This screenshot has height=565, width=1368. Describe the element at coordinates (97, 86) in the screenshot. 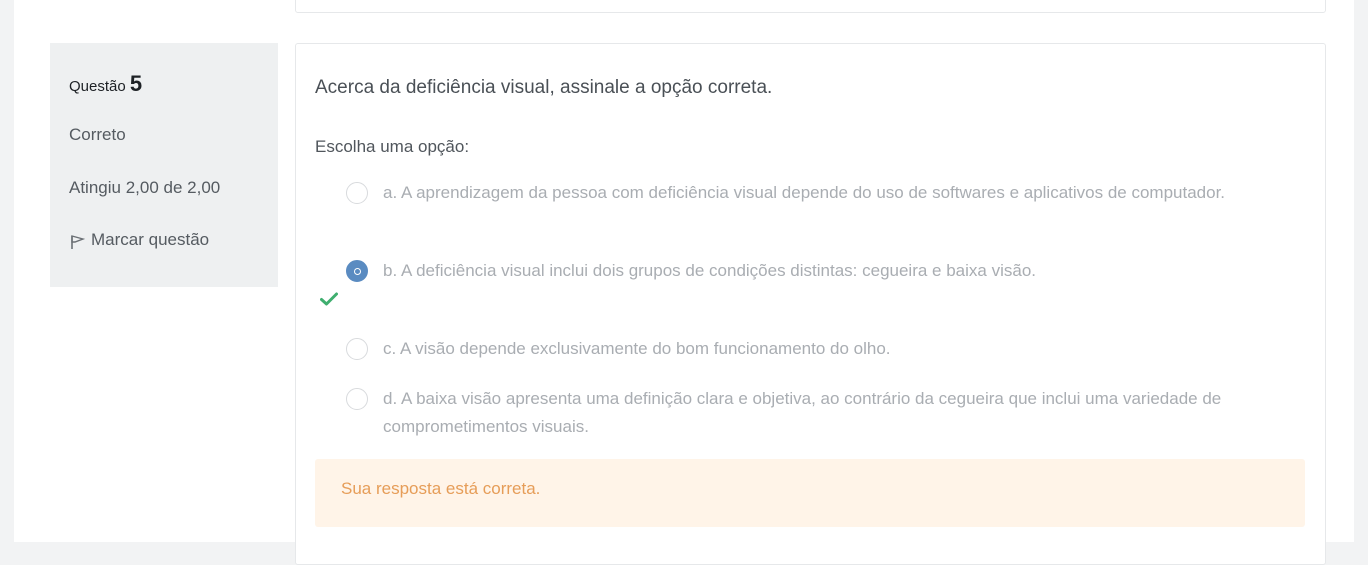

I see `question-label: Questão` at that location.